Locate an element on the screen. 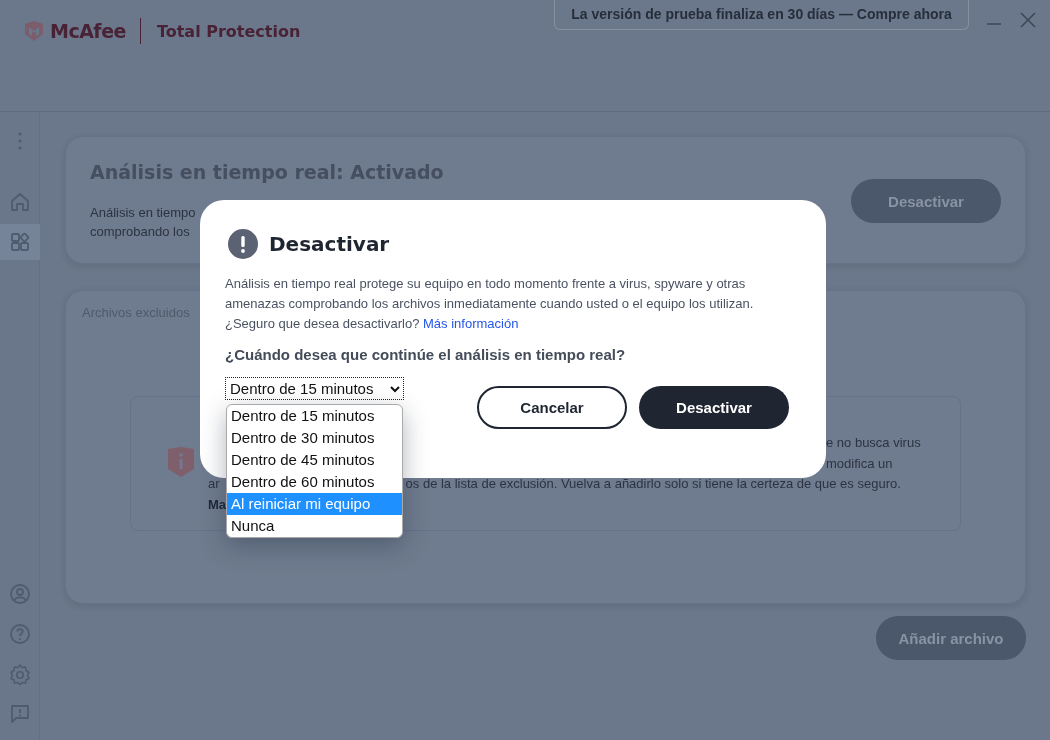  dropdown-option: Dentro de 60 minutos is located at coordinates (314, 482).